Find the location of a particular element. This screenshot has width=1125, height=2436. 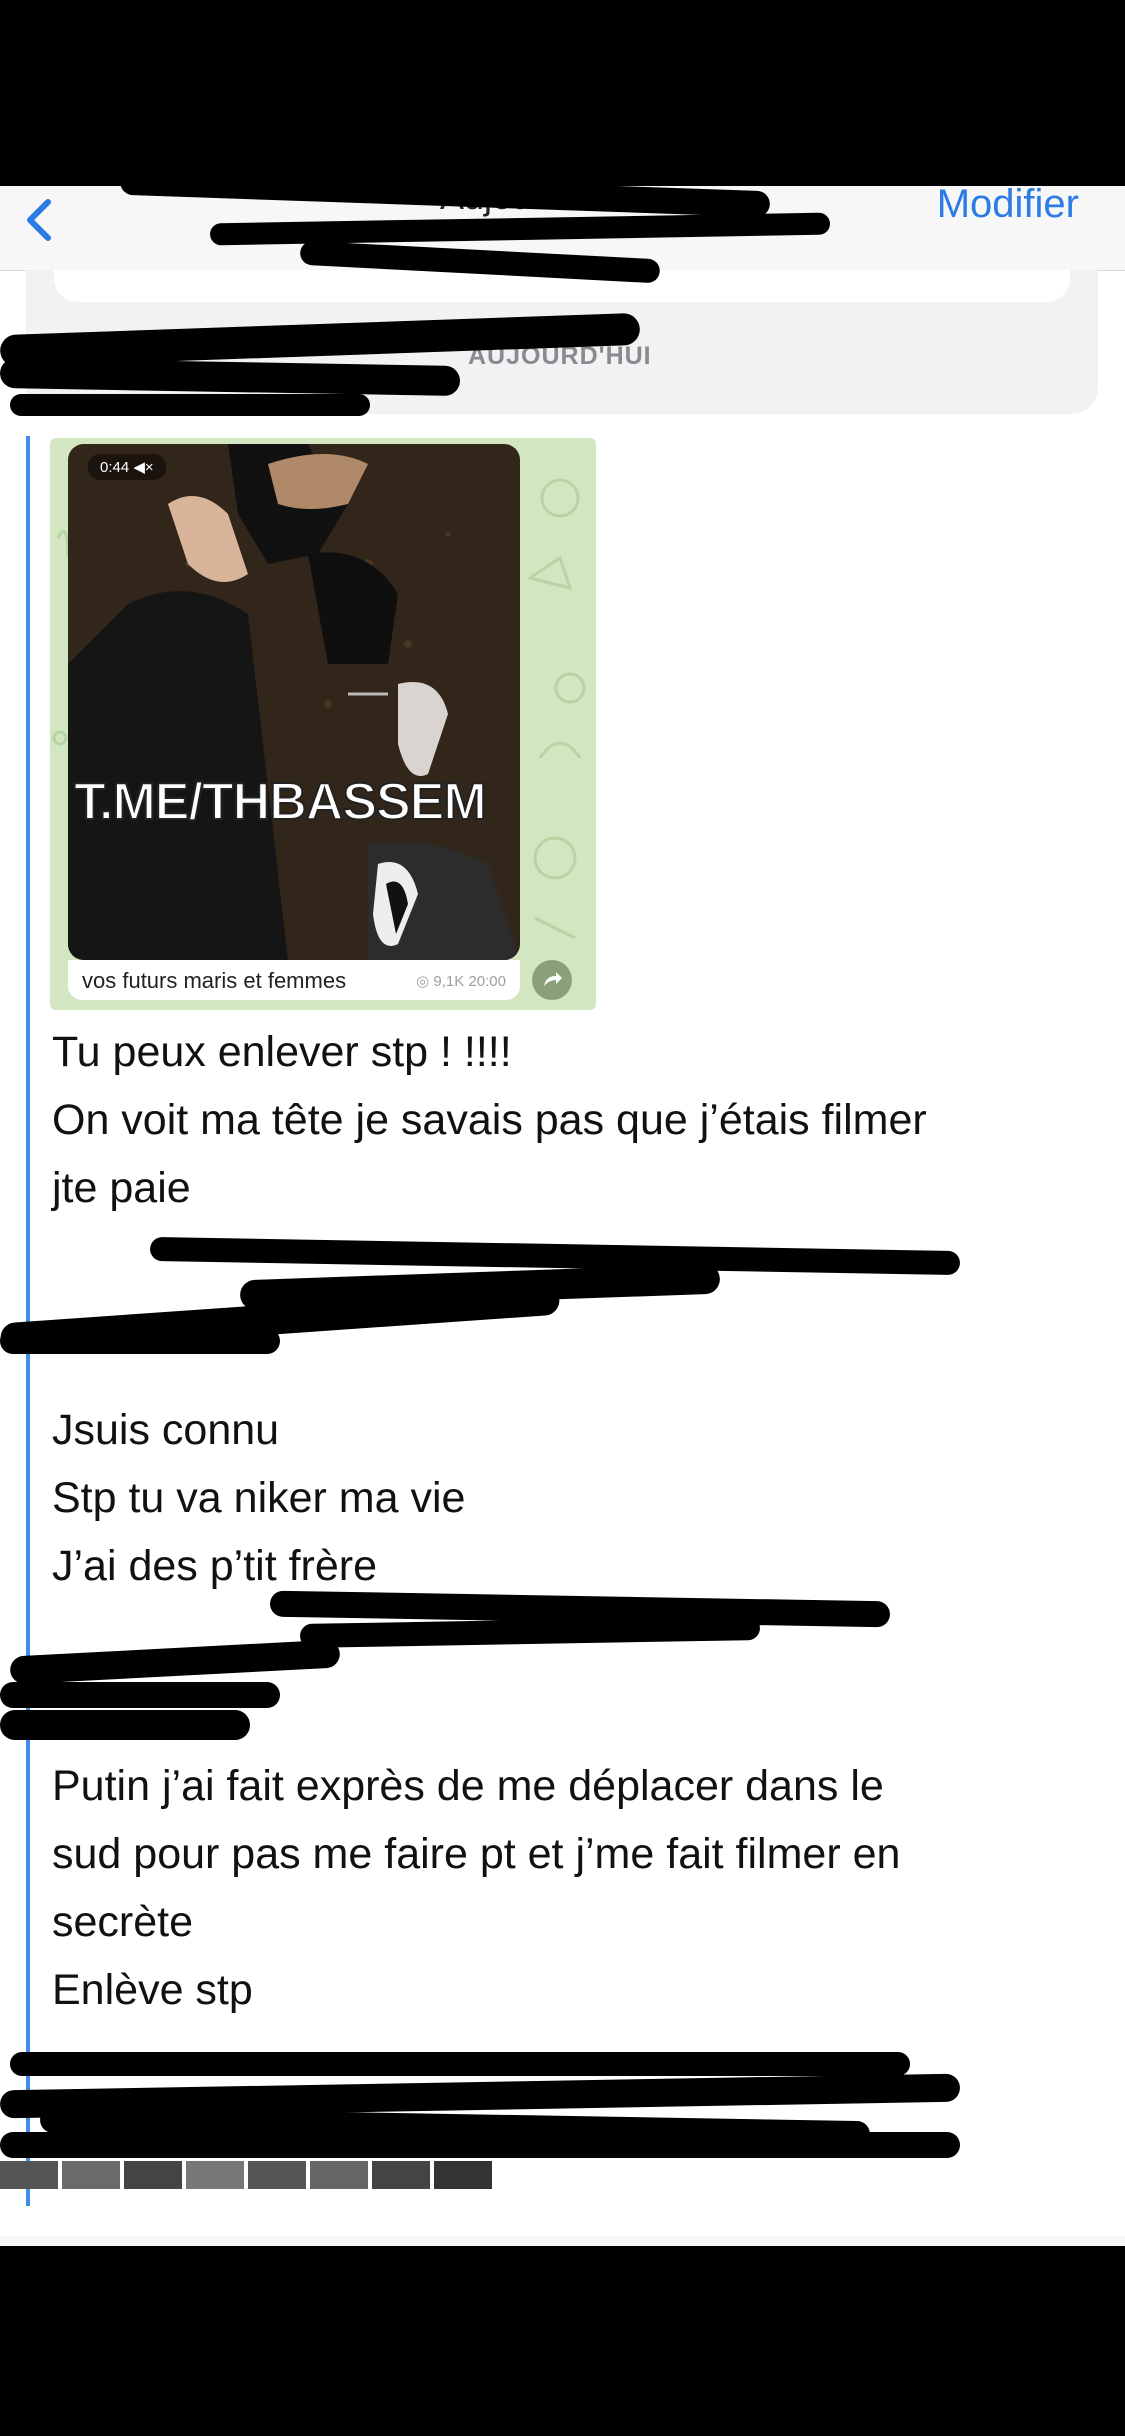

share-arrow-icon is located at coordinates (553, 979).